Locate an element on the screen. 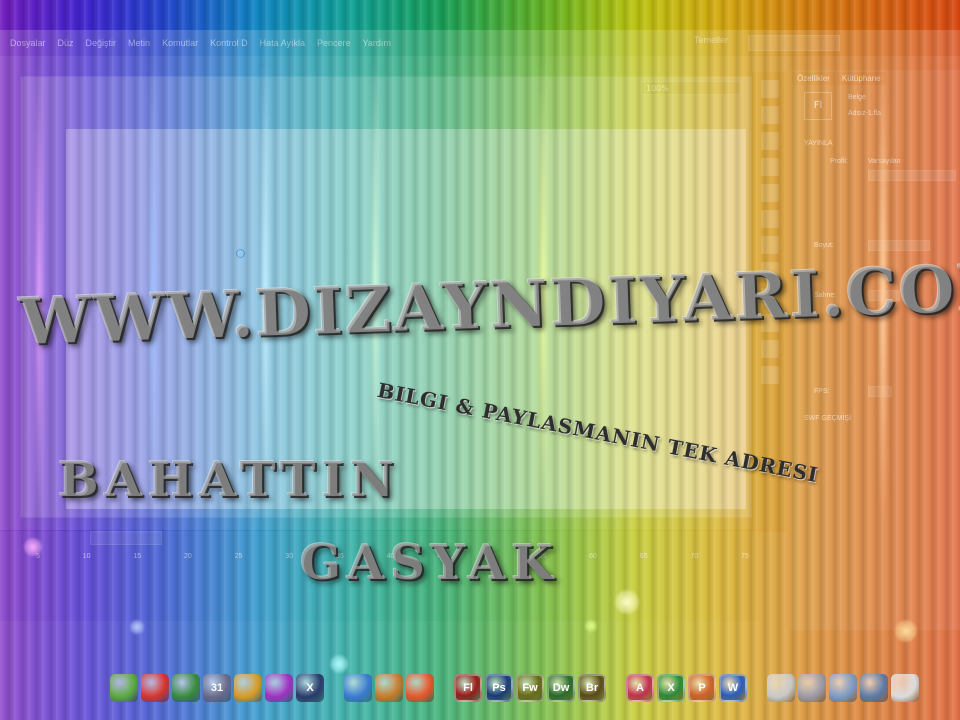 The height and width of the screenshot is (720, 960). word-icon: W is located at coordinates (733, 688).